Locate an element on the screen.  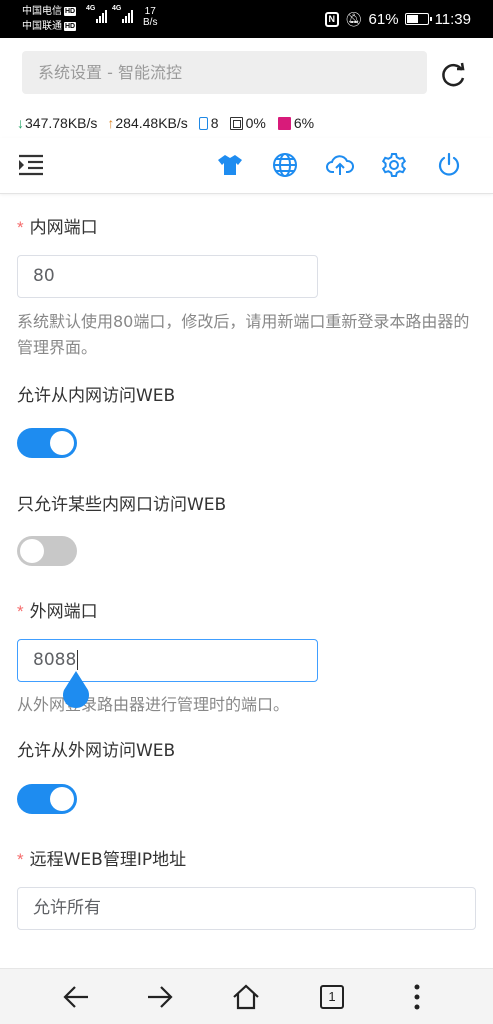
home-icon is located at coordinates (246, 997).